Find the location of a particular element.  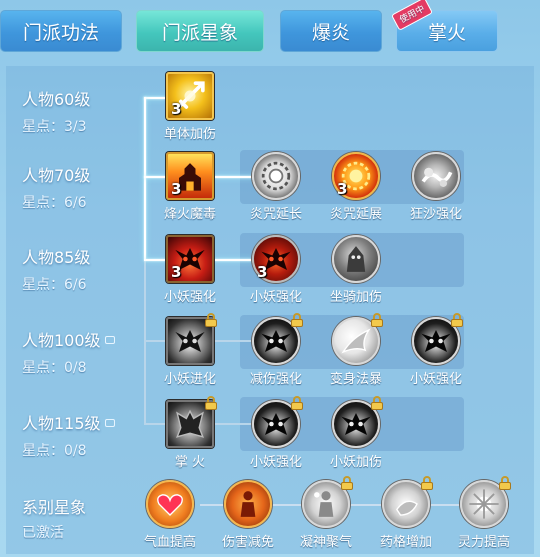

row-label-70: 人物70级 星点：6/6 is located at coordinates (87, 187).